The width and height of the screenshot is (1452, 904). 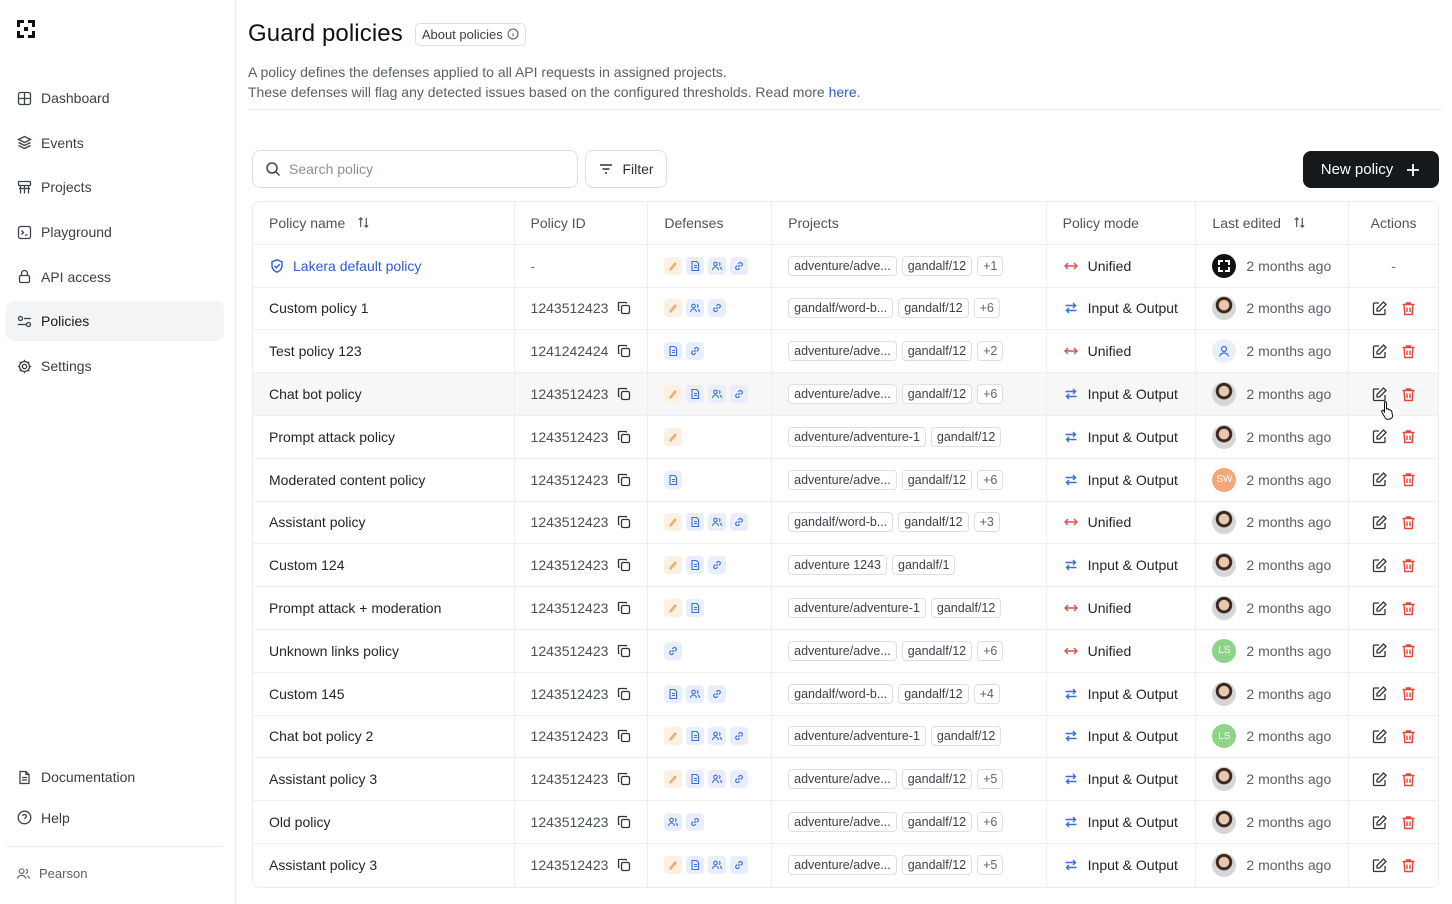 What do you see at coordinates (51, 873) in the screenshot?
I see `user-menu: Pearson` at bounding box center [51, 873].